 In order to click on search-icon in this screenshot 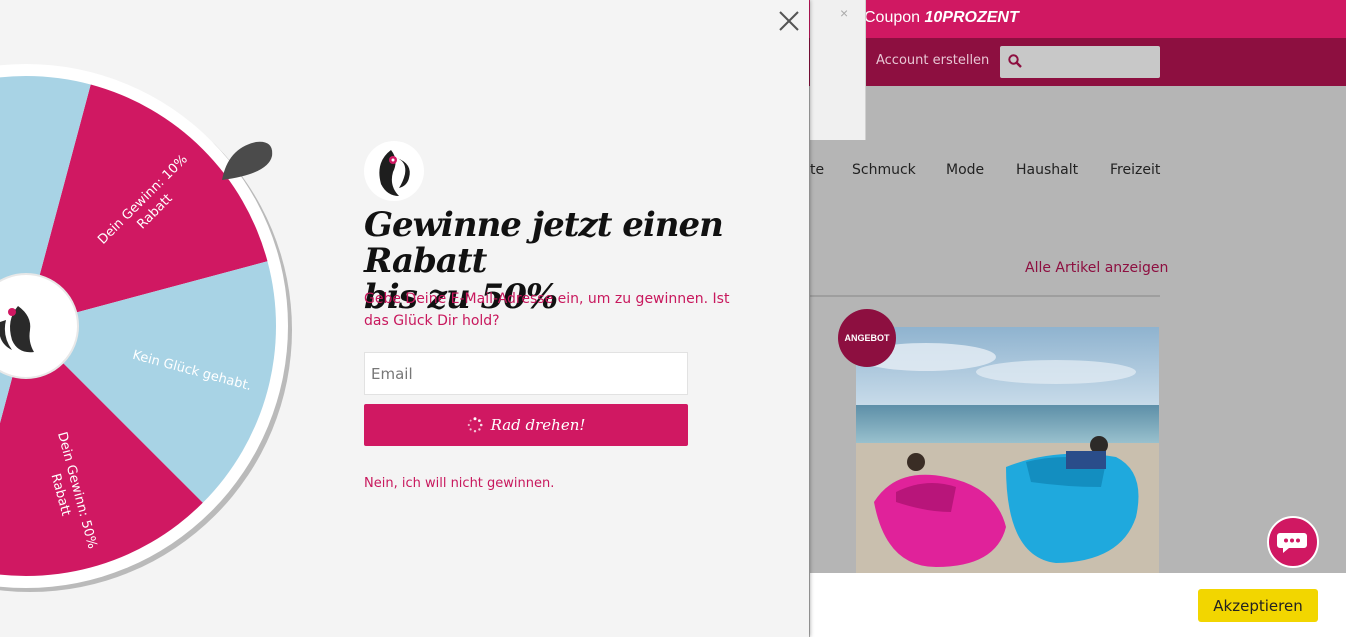, I will do `click(1015, 61)`.